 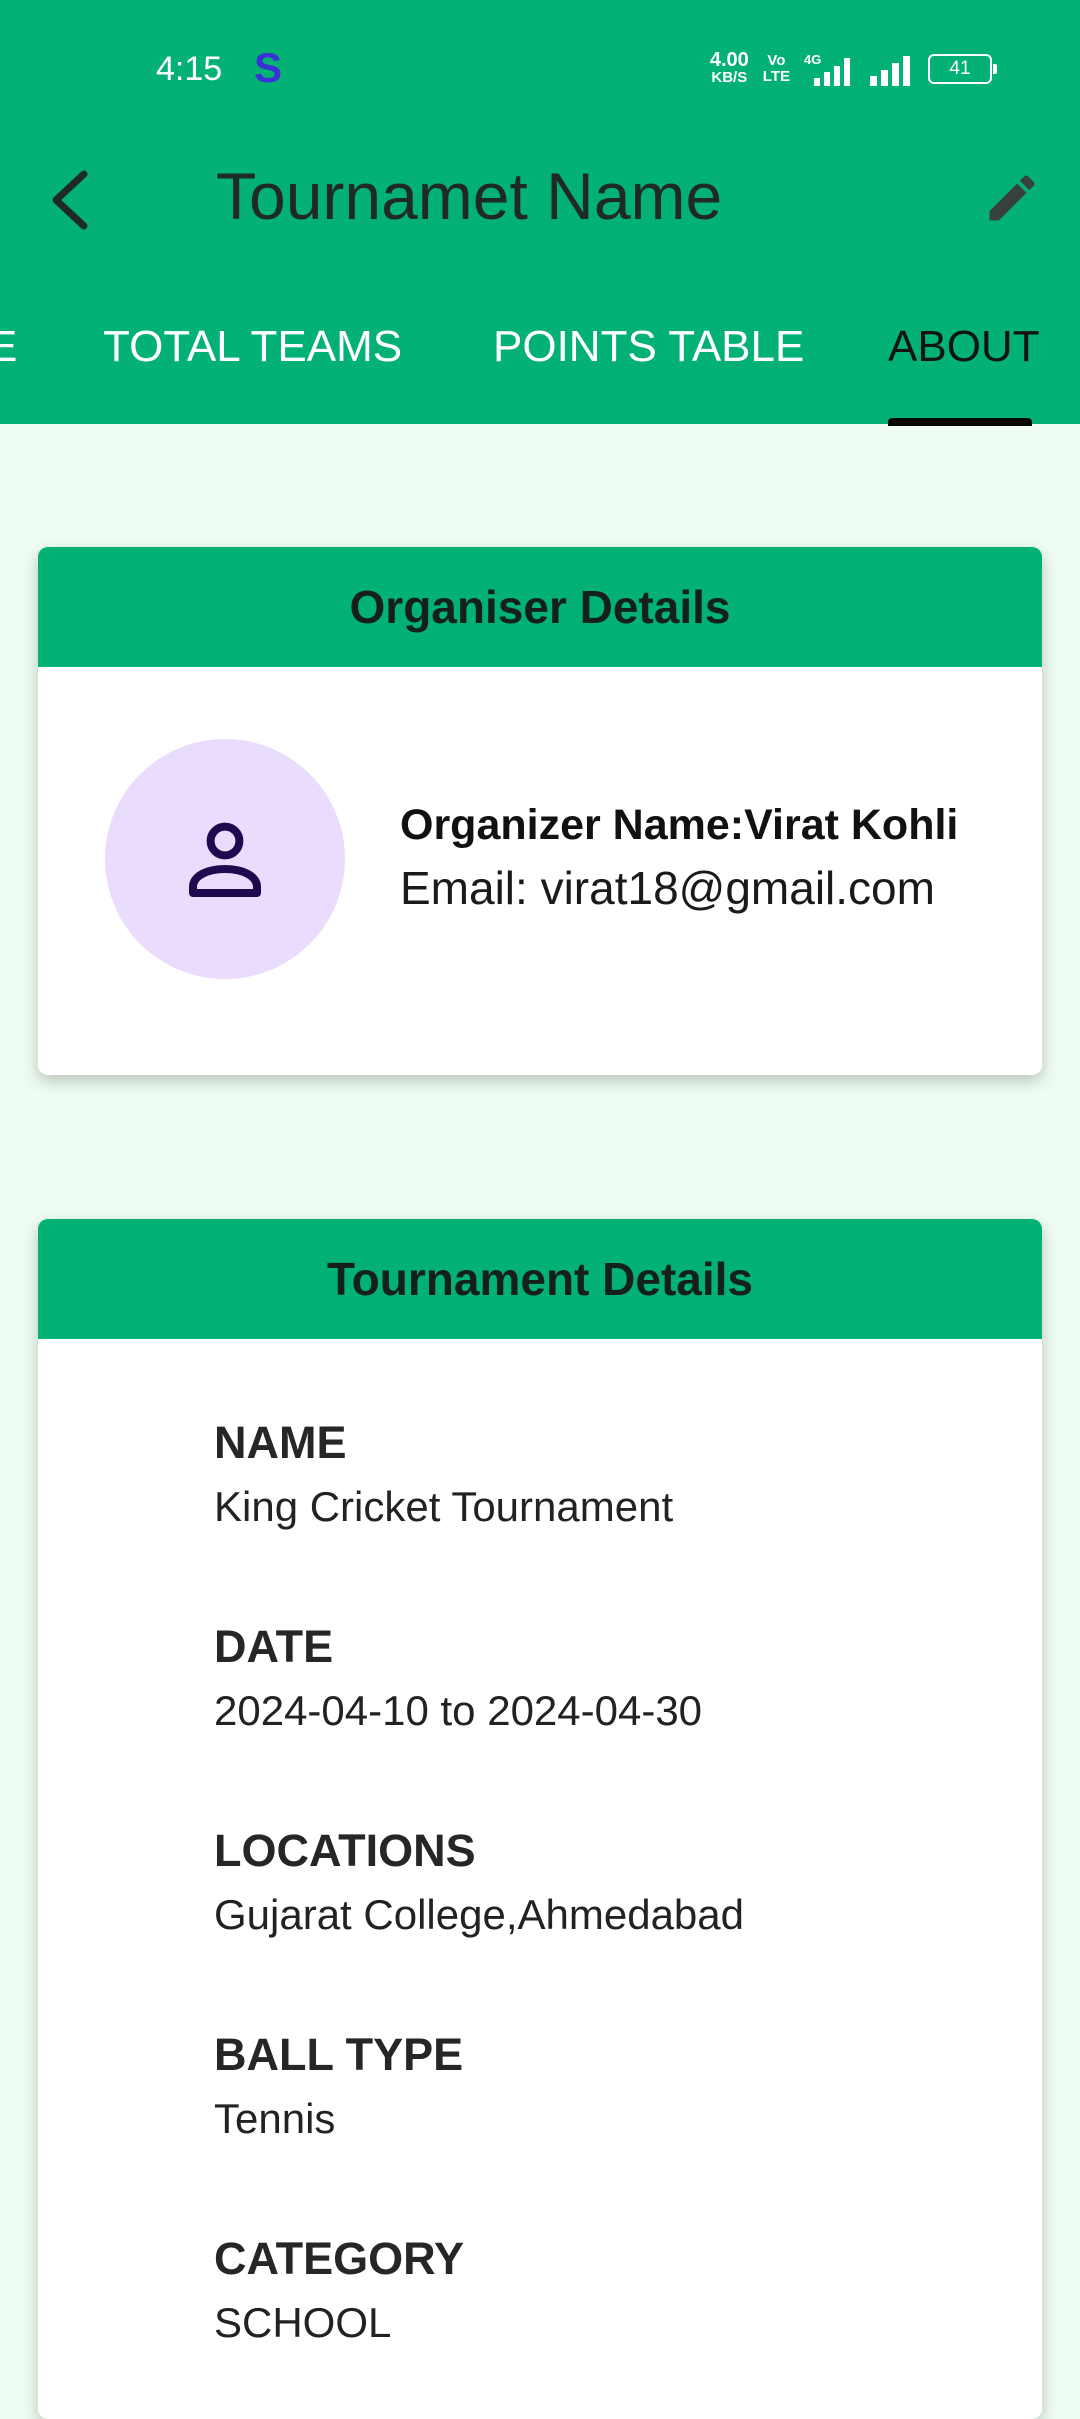 I want to click on detail-locations: LOCATIONS Gujarat College,Ahmedabad, so click(x=479, y=1882).